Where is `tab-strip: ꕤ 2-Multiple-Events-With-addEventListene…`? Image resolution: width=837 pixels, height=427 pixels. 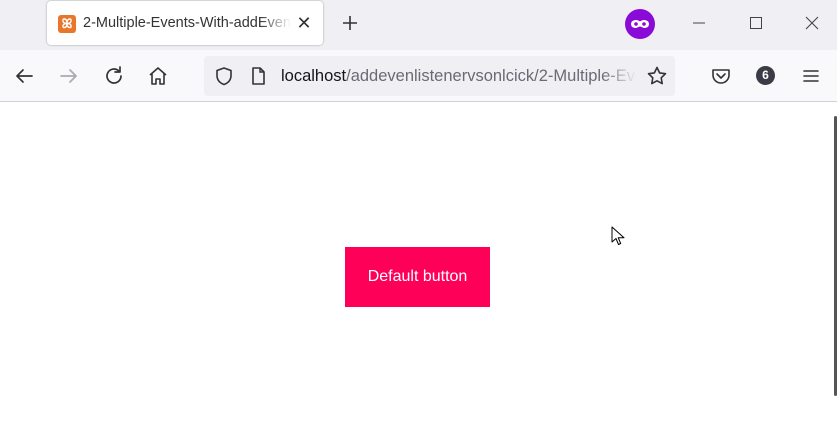 tab-strip: ꕤ 2-Multiple-Events-With-addEventListene… is located at coordinates (418, 25).